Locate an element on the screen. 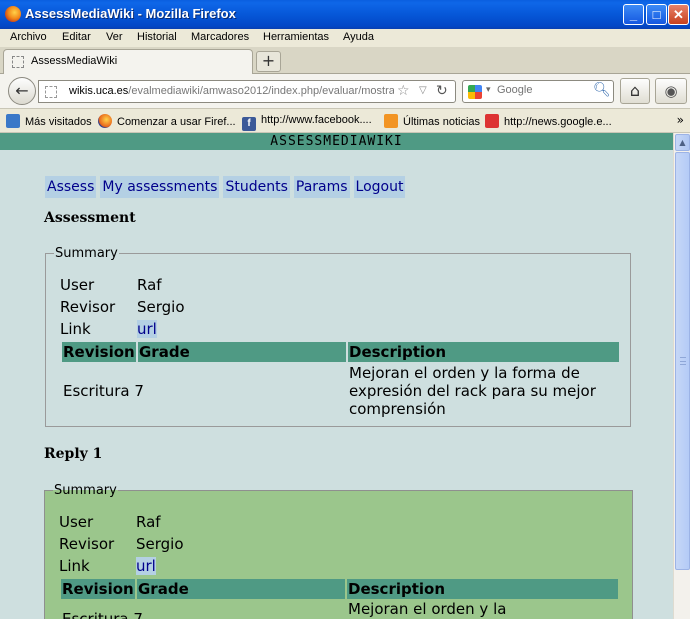  menu-editar: Editar is located at coordinates (76, 37).